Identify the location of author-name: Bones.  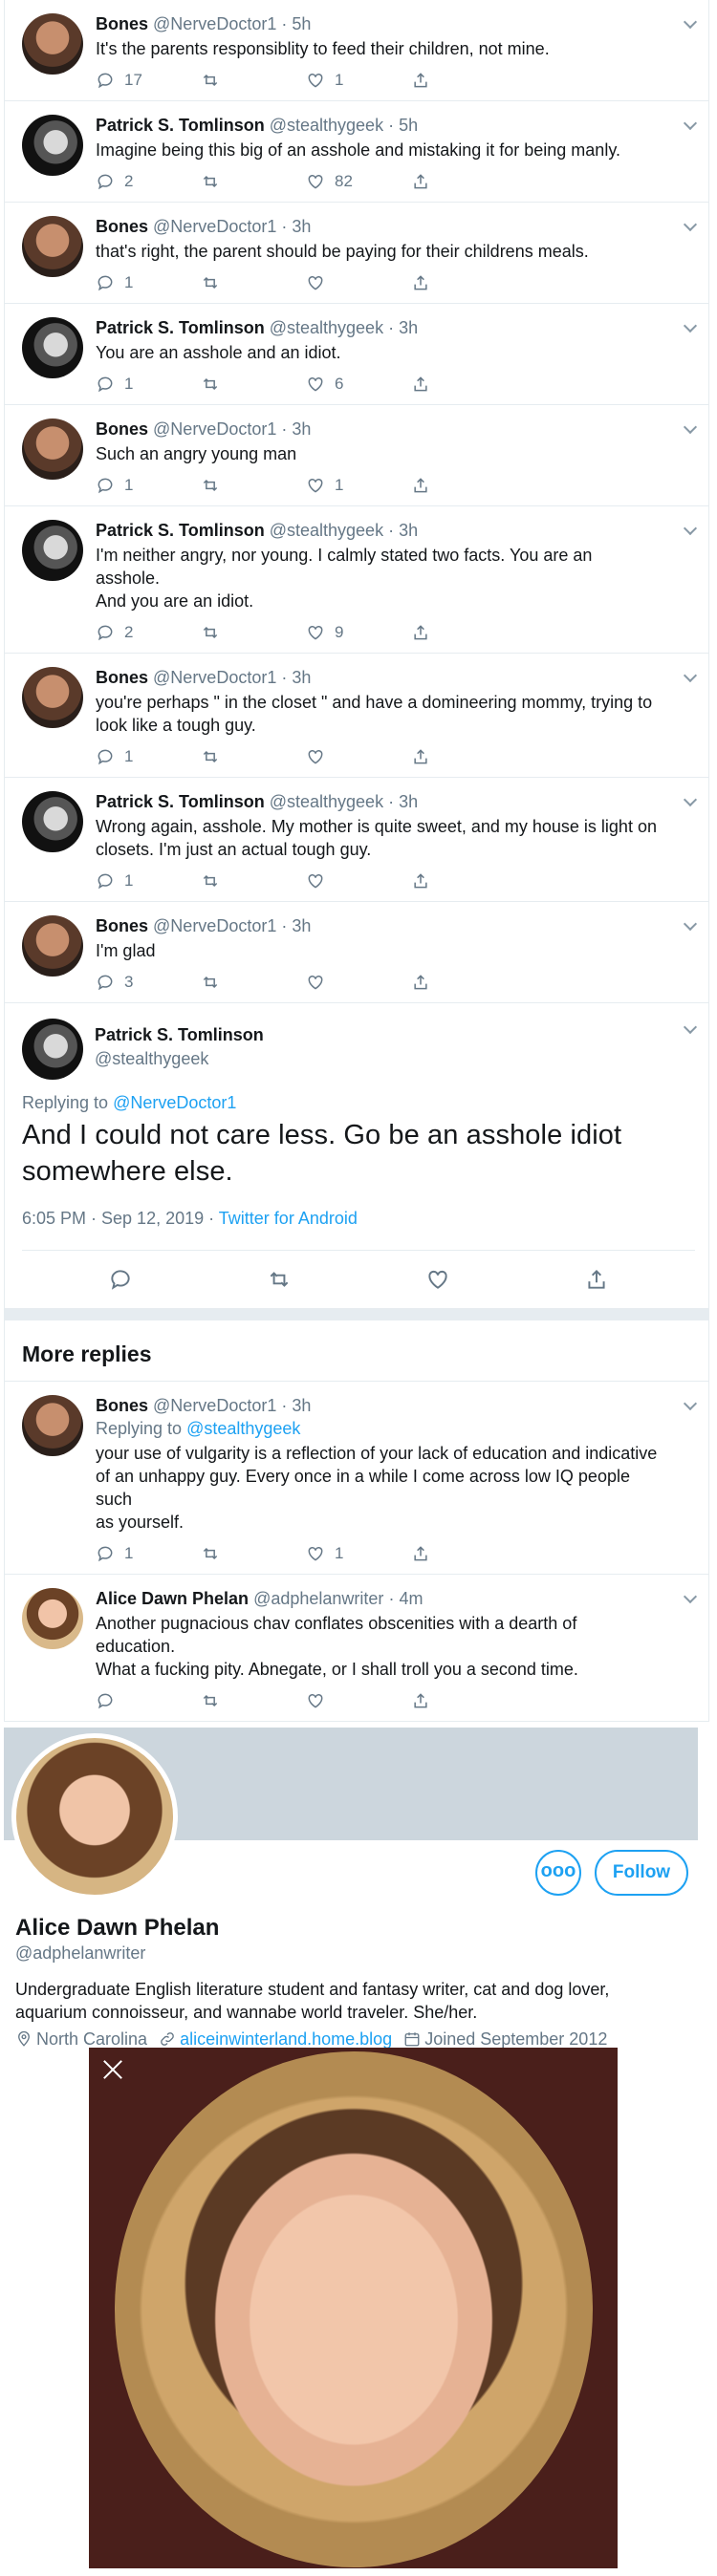
(122, 429).